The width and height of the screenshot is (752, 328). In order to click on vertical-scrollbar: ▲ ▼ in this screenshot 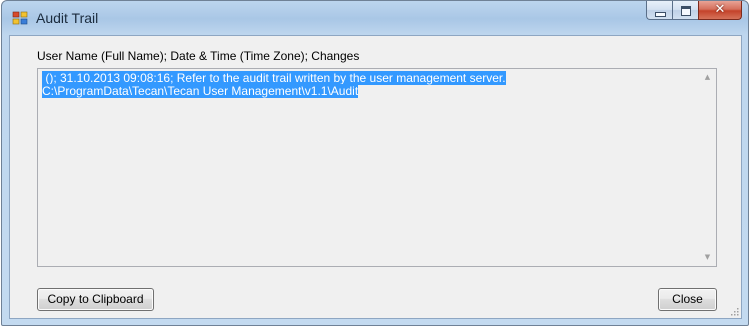, I will do `click(707, 167)`.